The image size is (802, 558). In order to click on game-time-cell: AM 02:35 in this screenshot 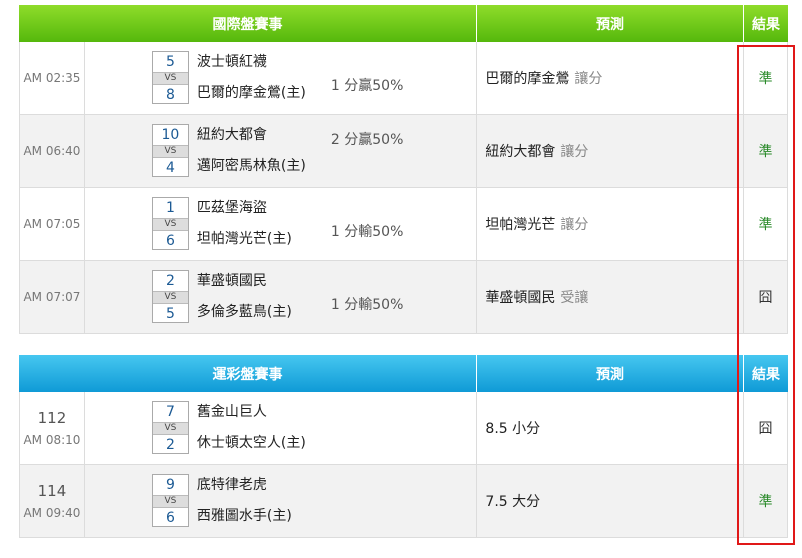, I will do `click(52, 78)`.